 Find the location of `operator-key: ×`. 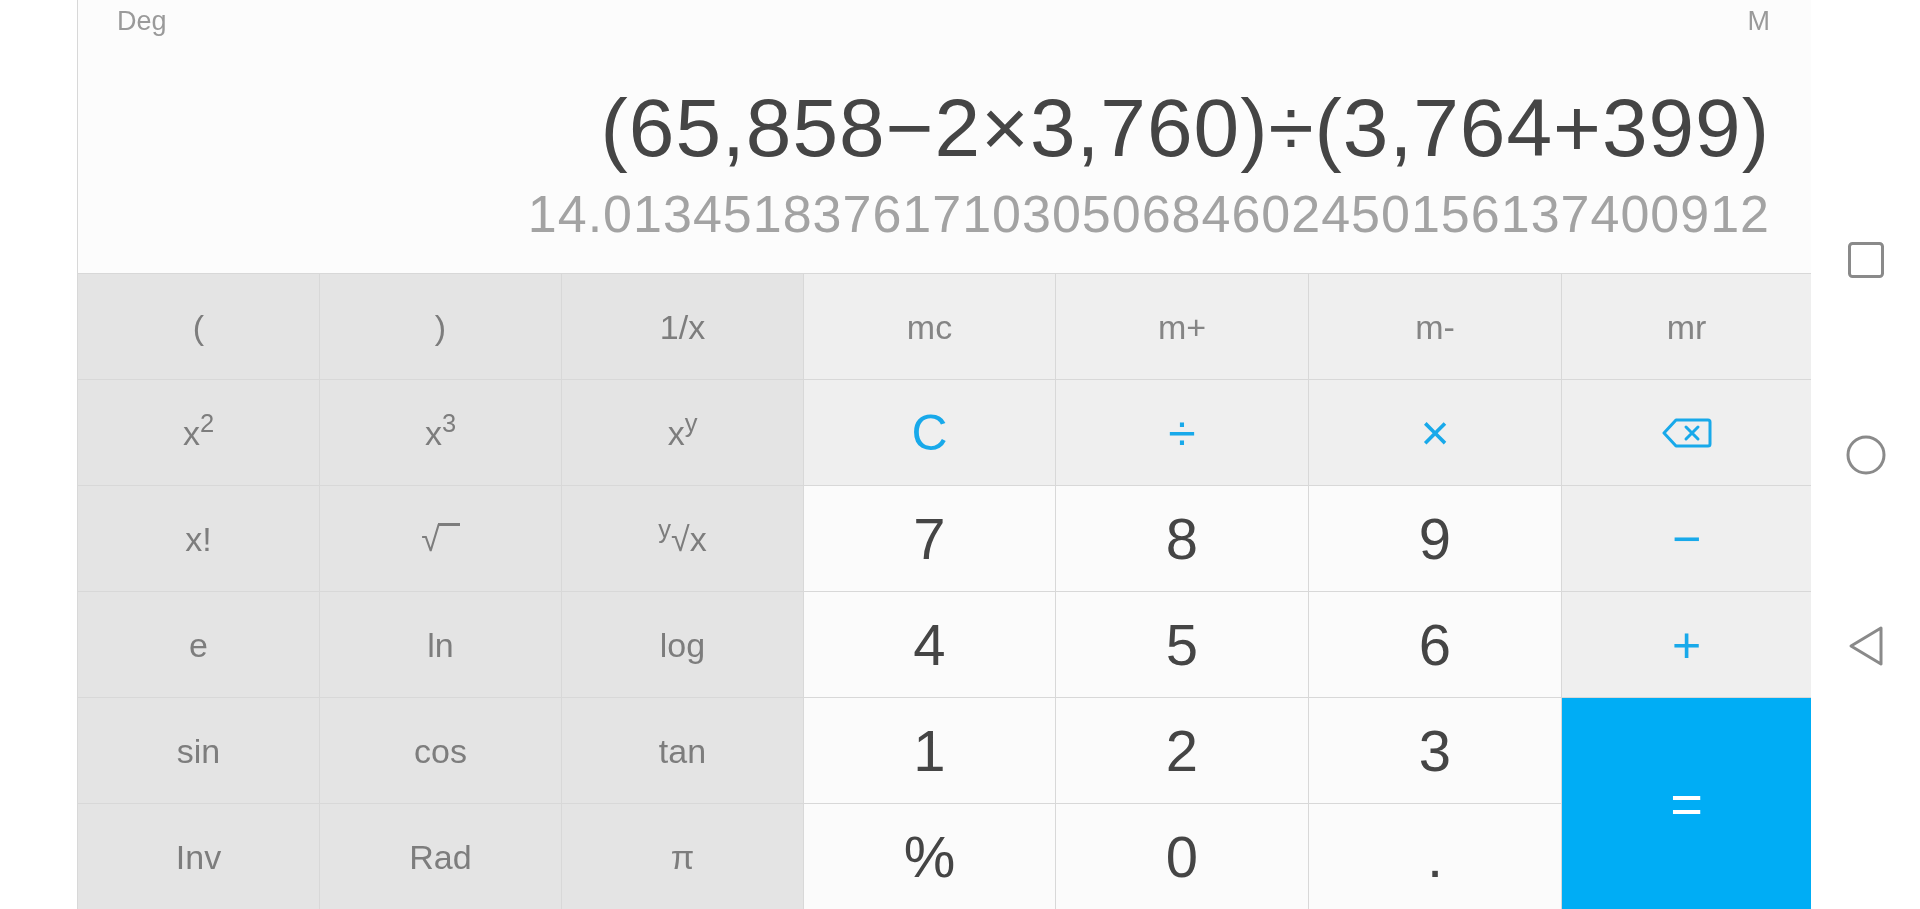

operator-key: × is located at coordinates (1435, 432).